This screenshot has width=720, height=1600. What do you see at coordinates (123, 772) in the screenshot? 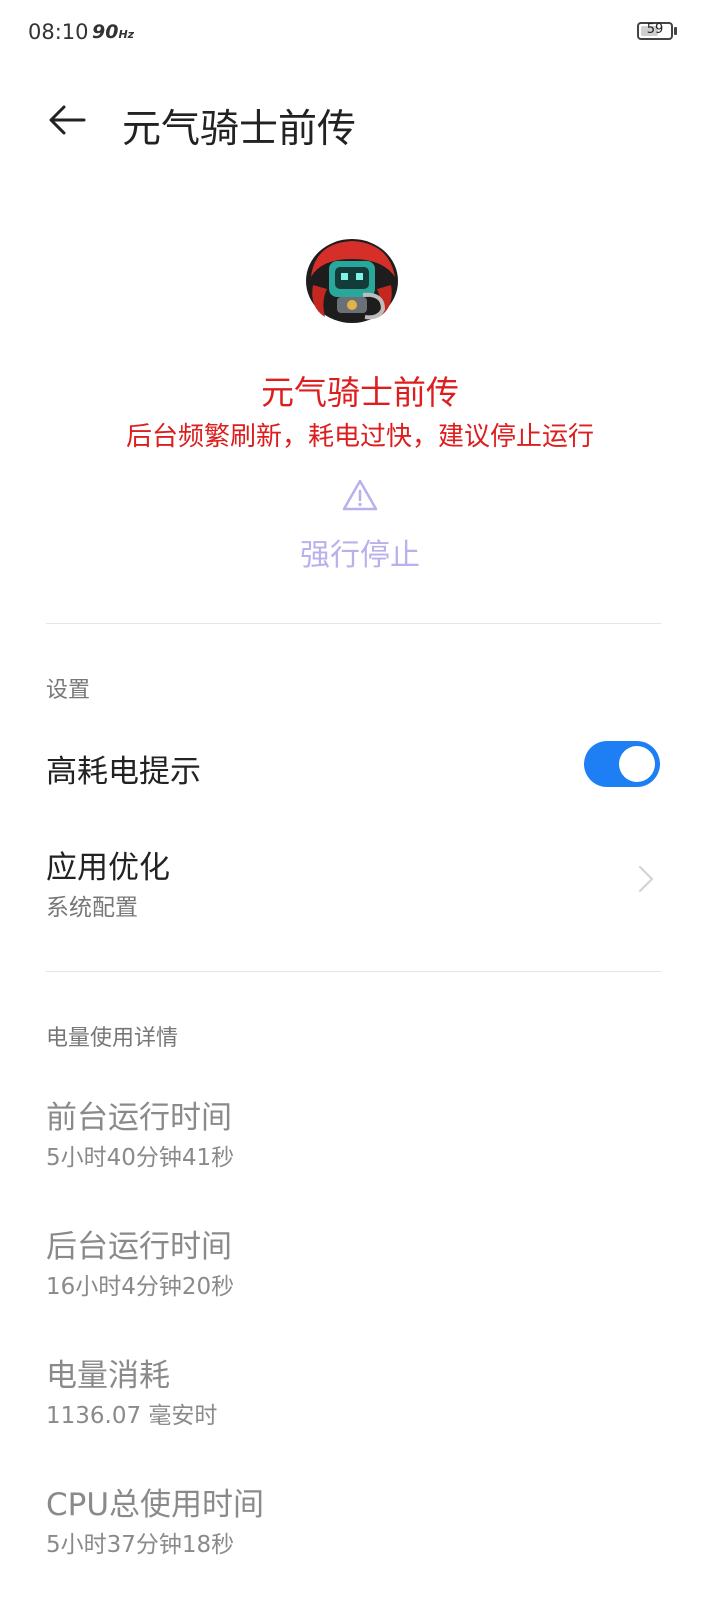
I see `high-power-alert-label: 高耗电提示` at bounding box center [123, 772].